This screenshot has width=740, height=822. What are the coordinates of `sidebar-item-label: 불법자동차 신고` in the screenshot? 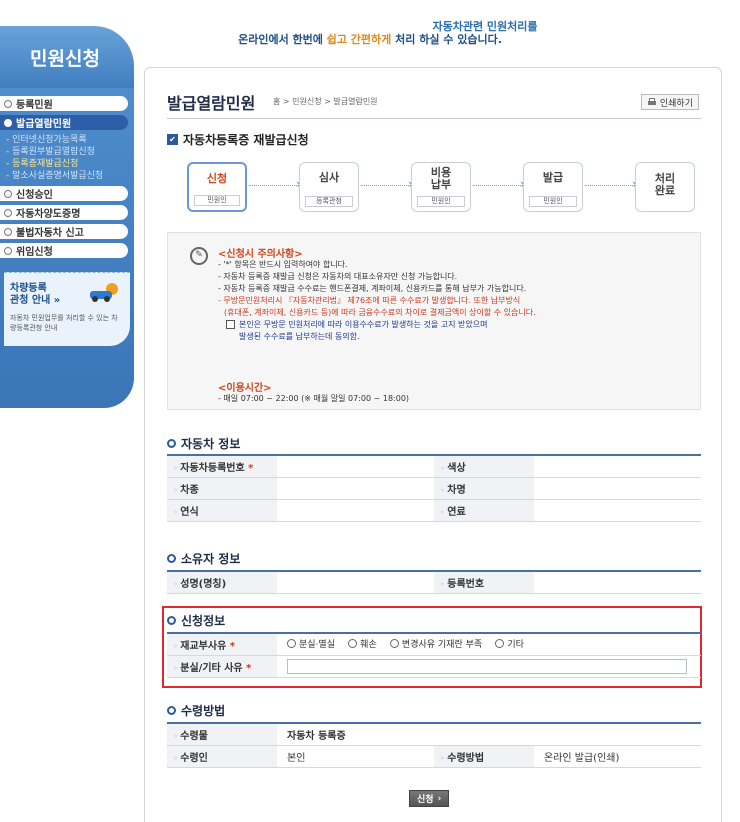 It's located at (50, 233).